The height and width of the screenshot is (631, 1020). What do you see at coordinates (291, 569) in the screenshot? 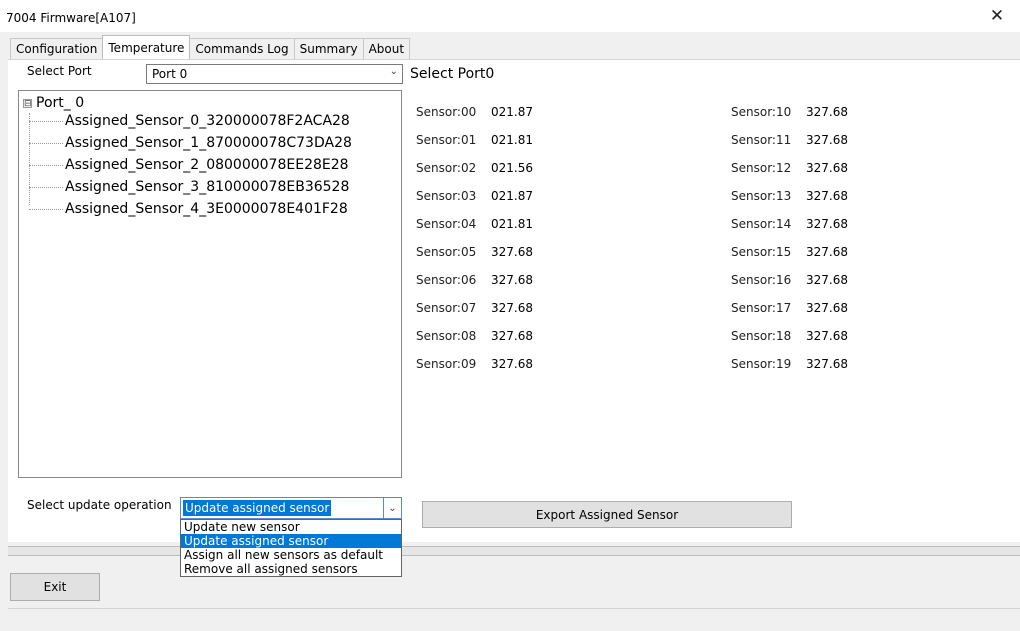
I see `dropdown-option: Remove all assigned sensors` at bounding box center [291, 569].